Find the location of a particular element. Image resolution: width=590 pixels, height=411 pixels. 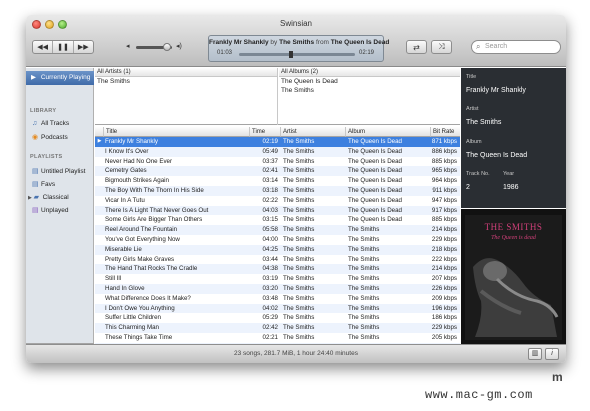

artists-column-header: All Artists (1) is located at coordinates (186, 72).